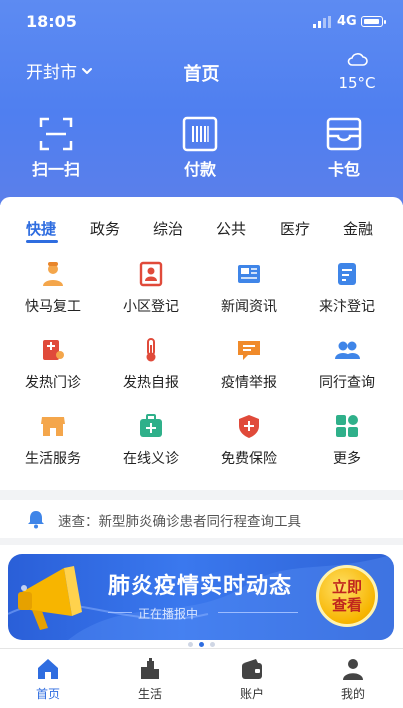  I want to click on grid-icon, so click(347, 426).